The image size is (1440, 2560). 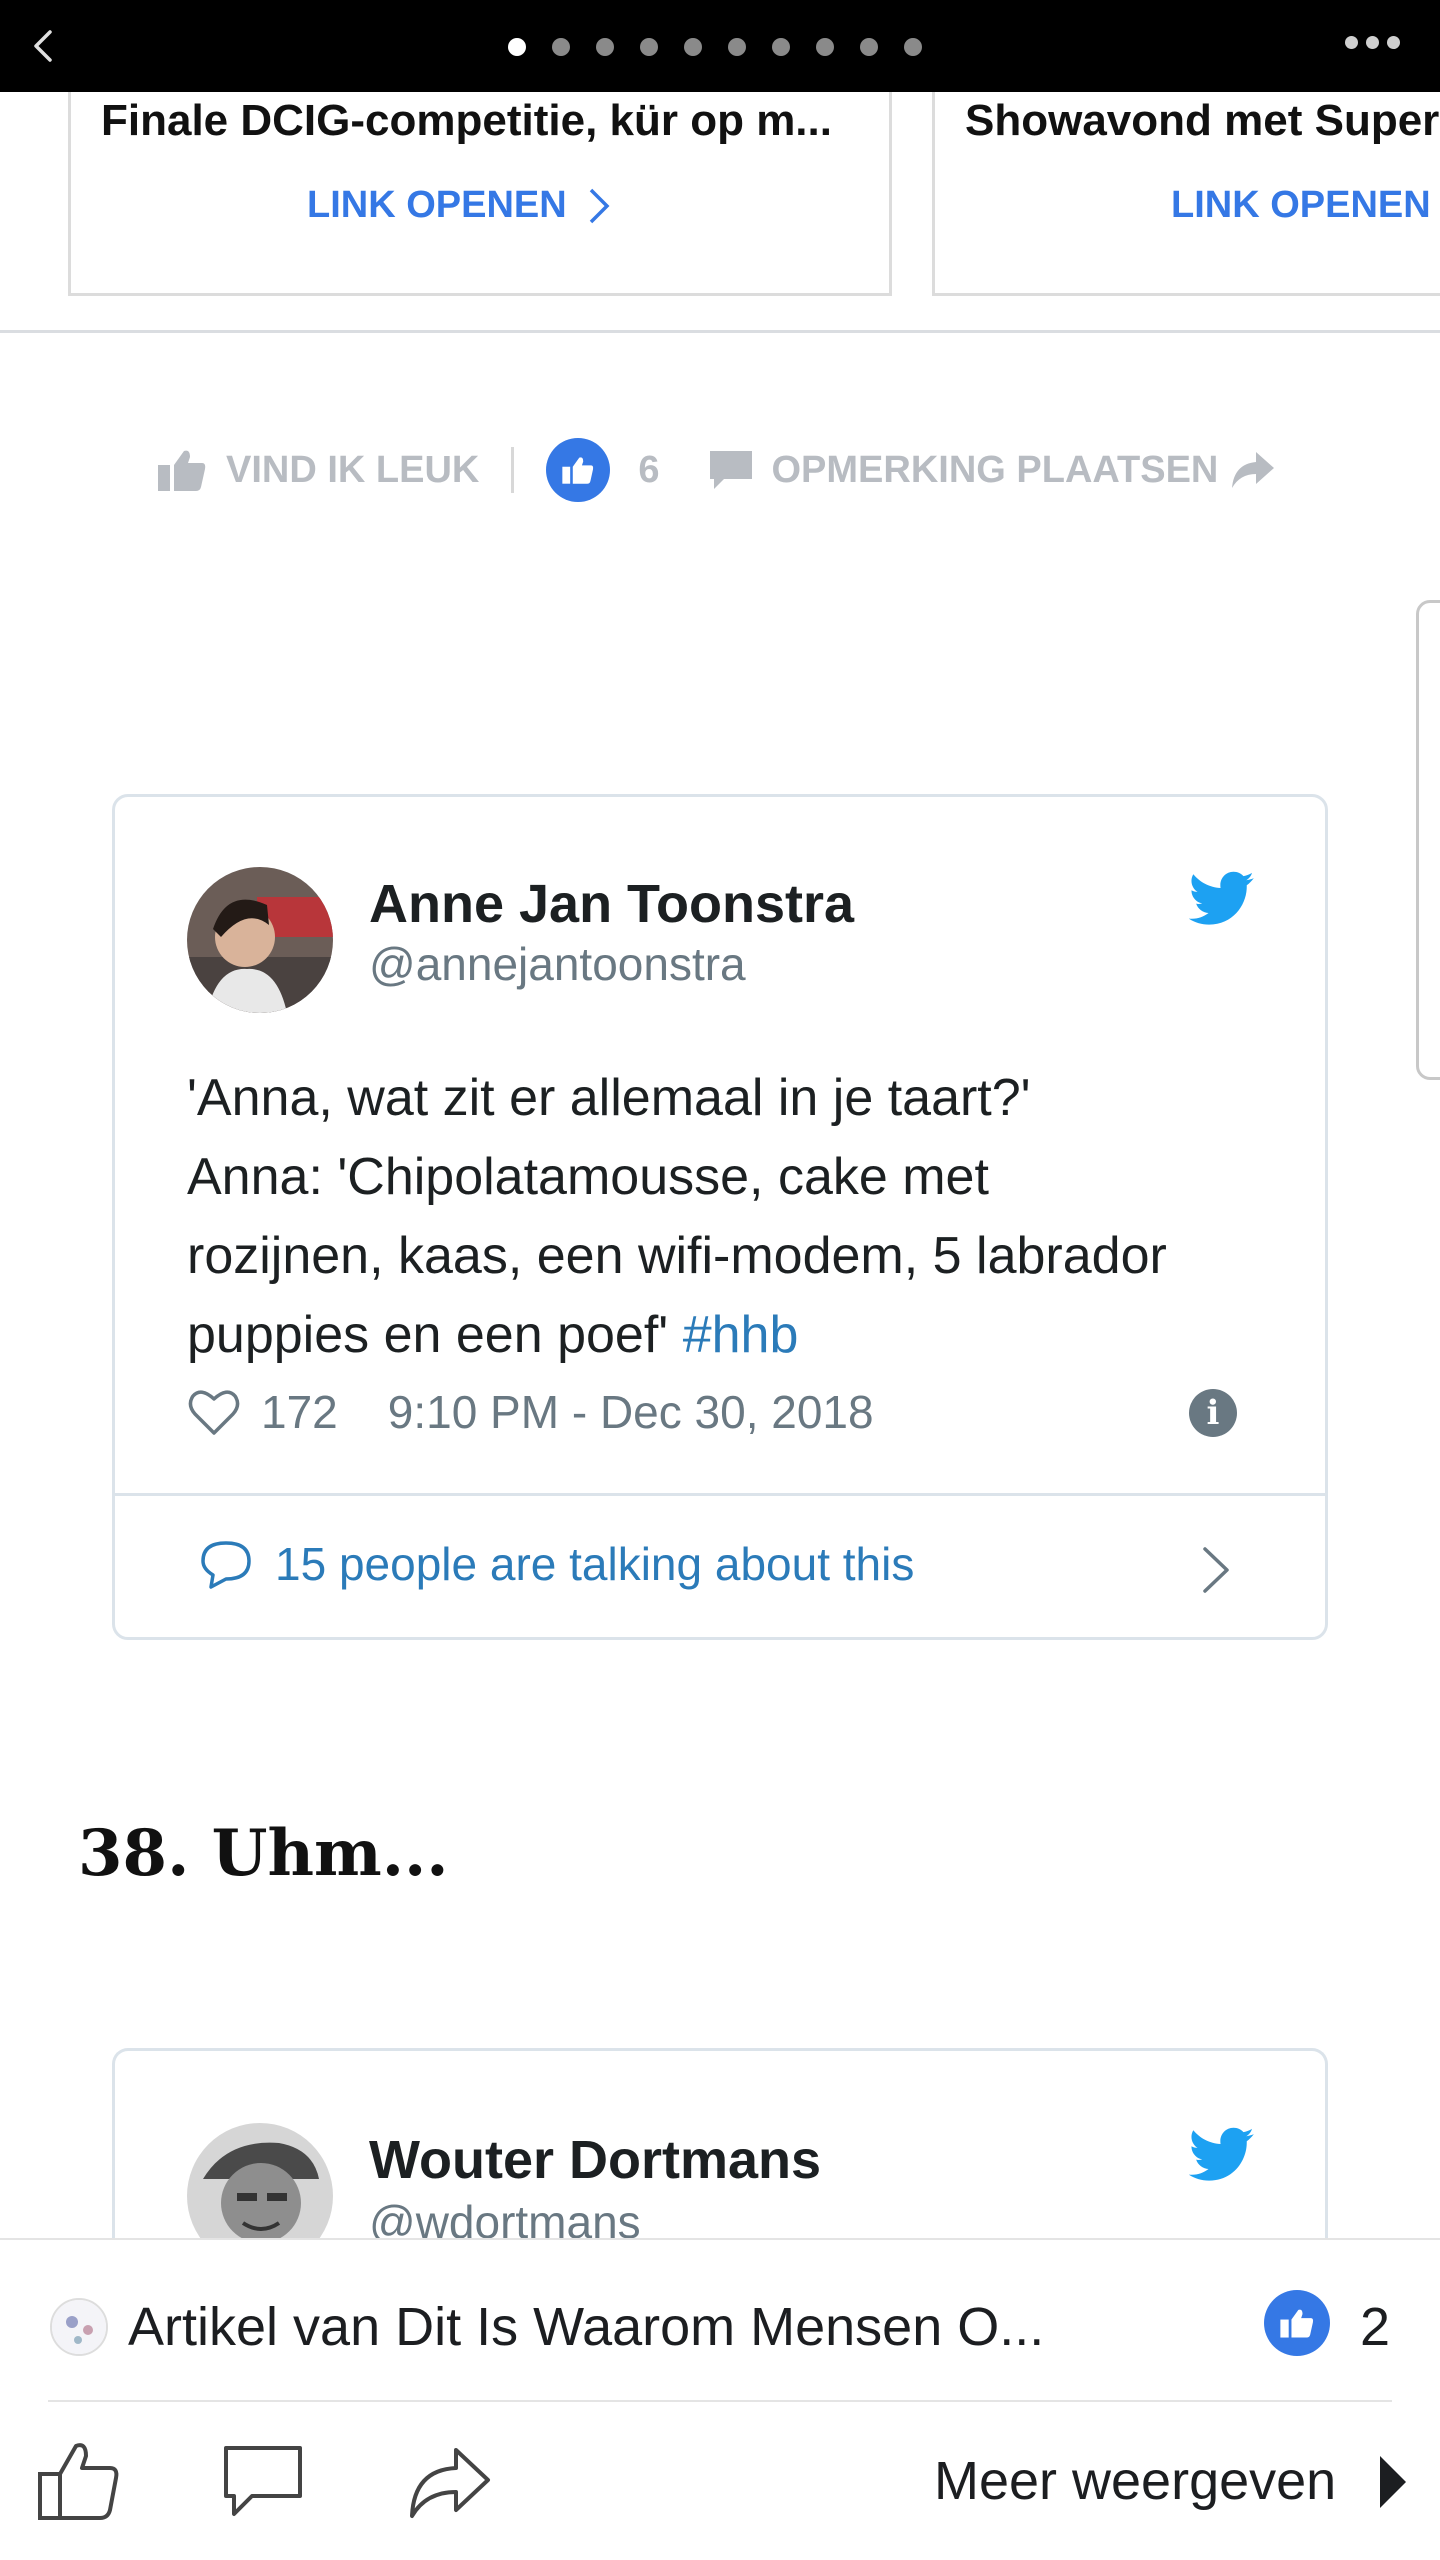 I want to click on tweet-meta: 172 9:10 PM - Dec 30, 2018 i, so click(x=727, y=1412).